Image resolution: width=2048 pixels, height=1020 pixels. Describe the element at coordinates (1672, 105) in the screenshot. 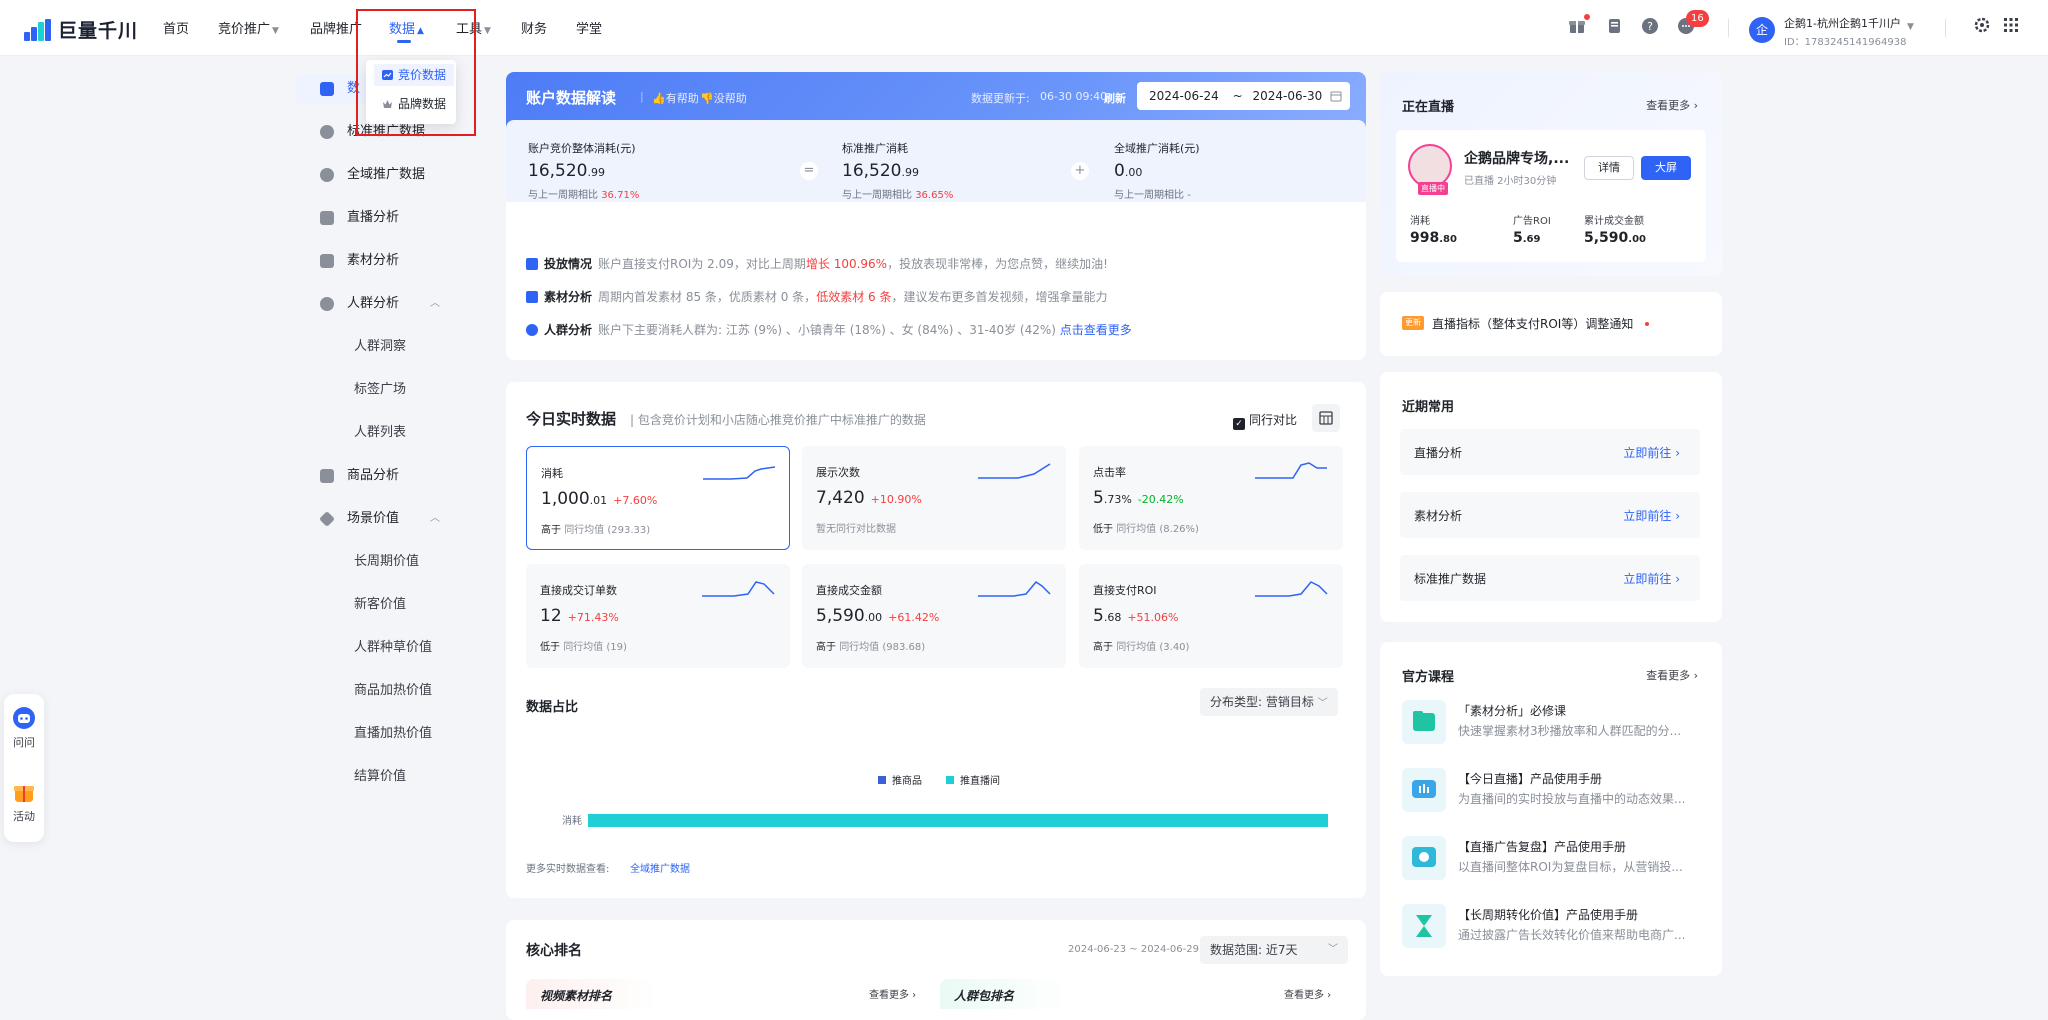

I see `live-more-link: 查看更多 ›` at that location.